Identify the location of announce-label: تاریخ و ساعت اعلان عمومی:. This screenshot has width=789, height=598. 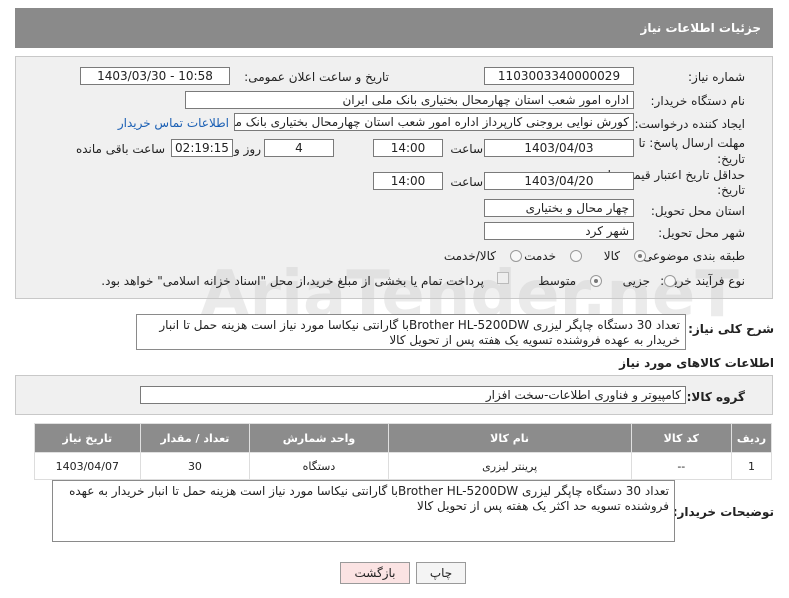
(316, 77).